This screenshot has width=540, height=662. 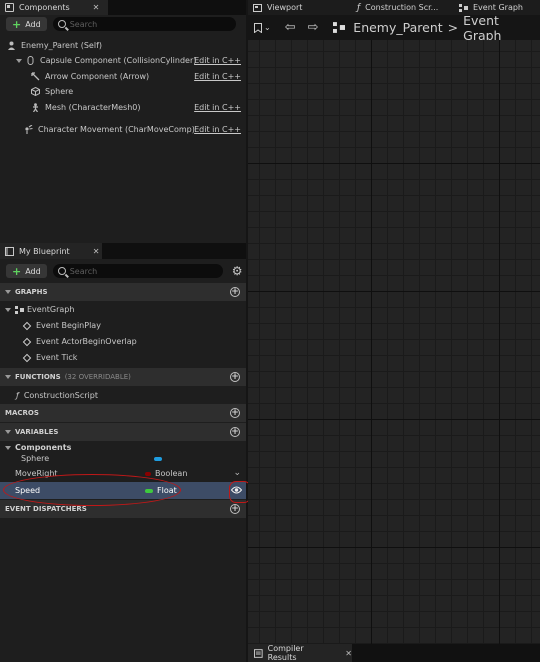 What do you see at coordinates (29, 129) in the screenshot?
I see `movement-icon` at bounding box center [29, 129].